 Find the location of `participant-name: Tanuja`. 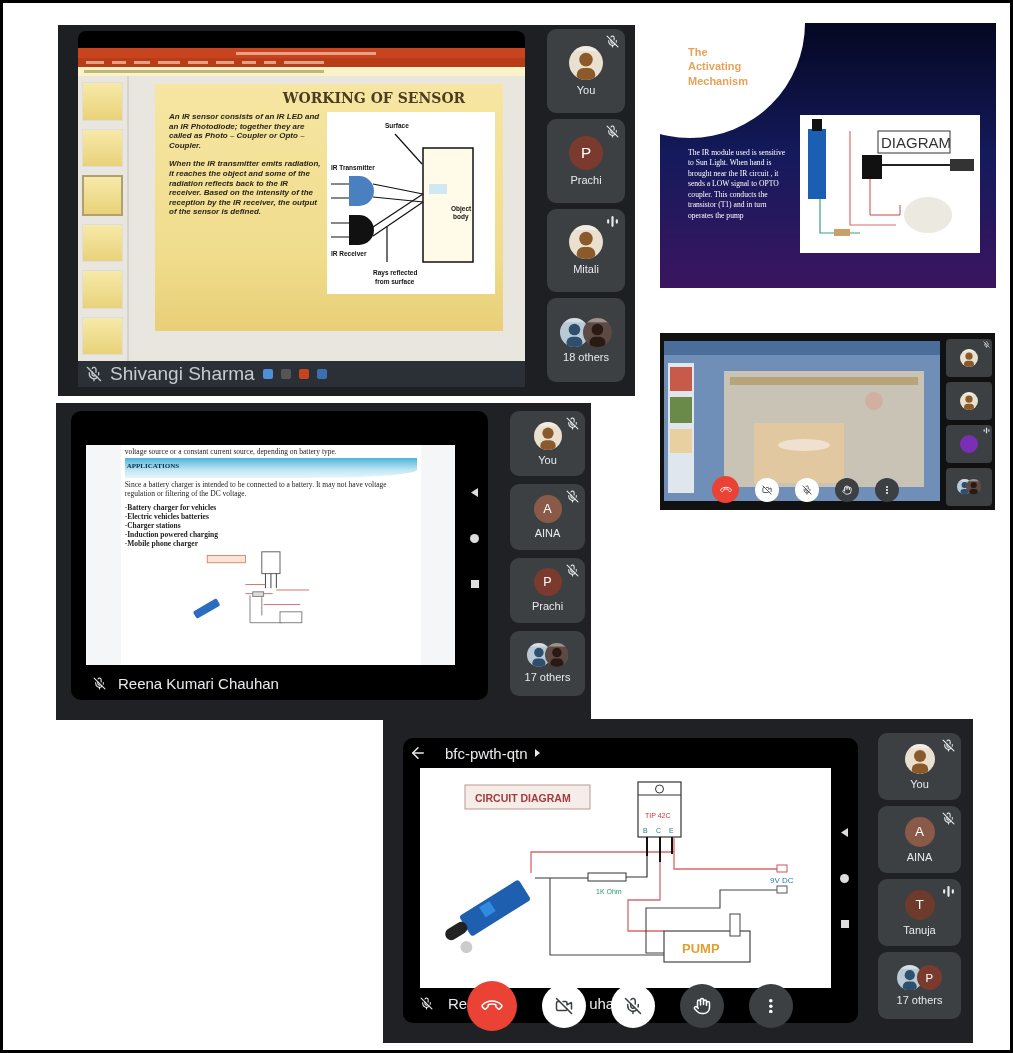

participant-name: Tanuja is located at coordinates (919, 929).